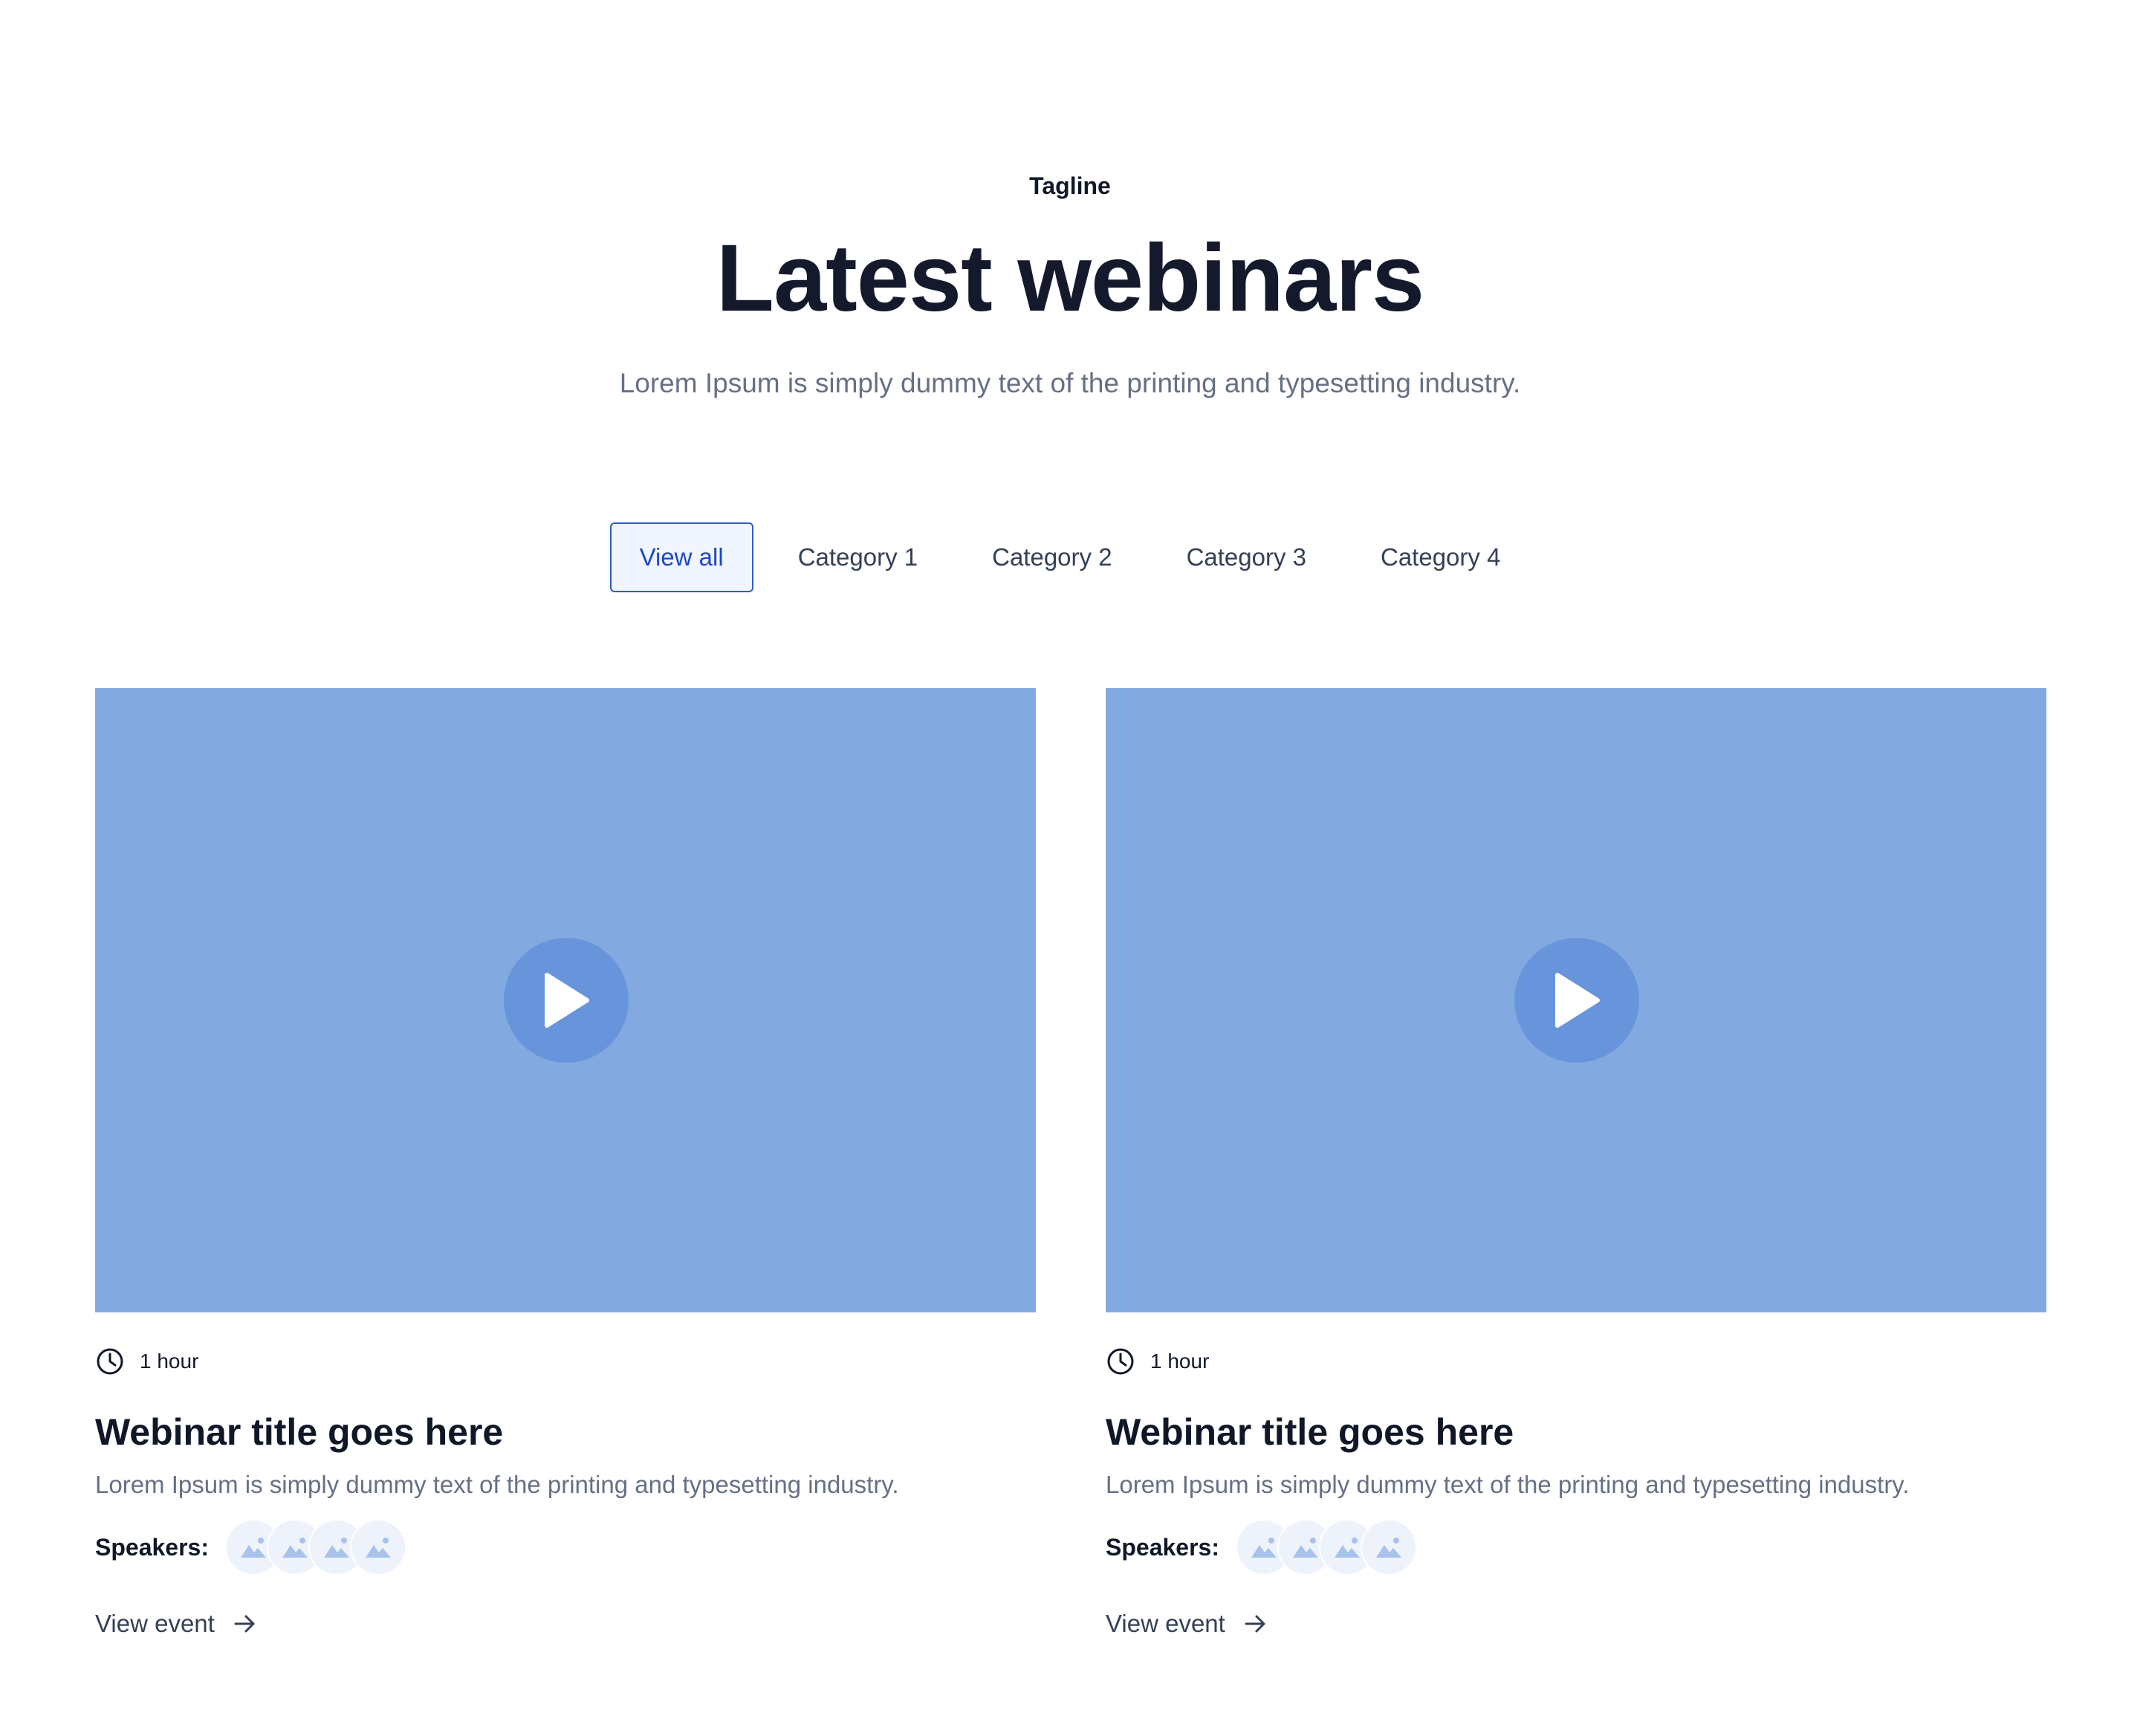 This screenshot has height=1736, width=2140. I want to click on tab-category-1: Category 1, so click(857, 557).